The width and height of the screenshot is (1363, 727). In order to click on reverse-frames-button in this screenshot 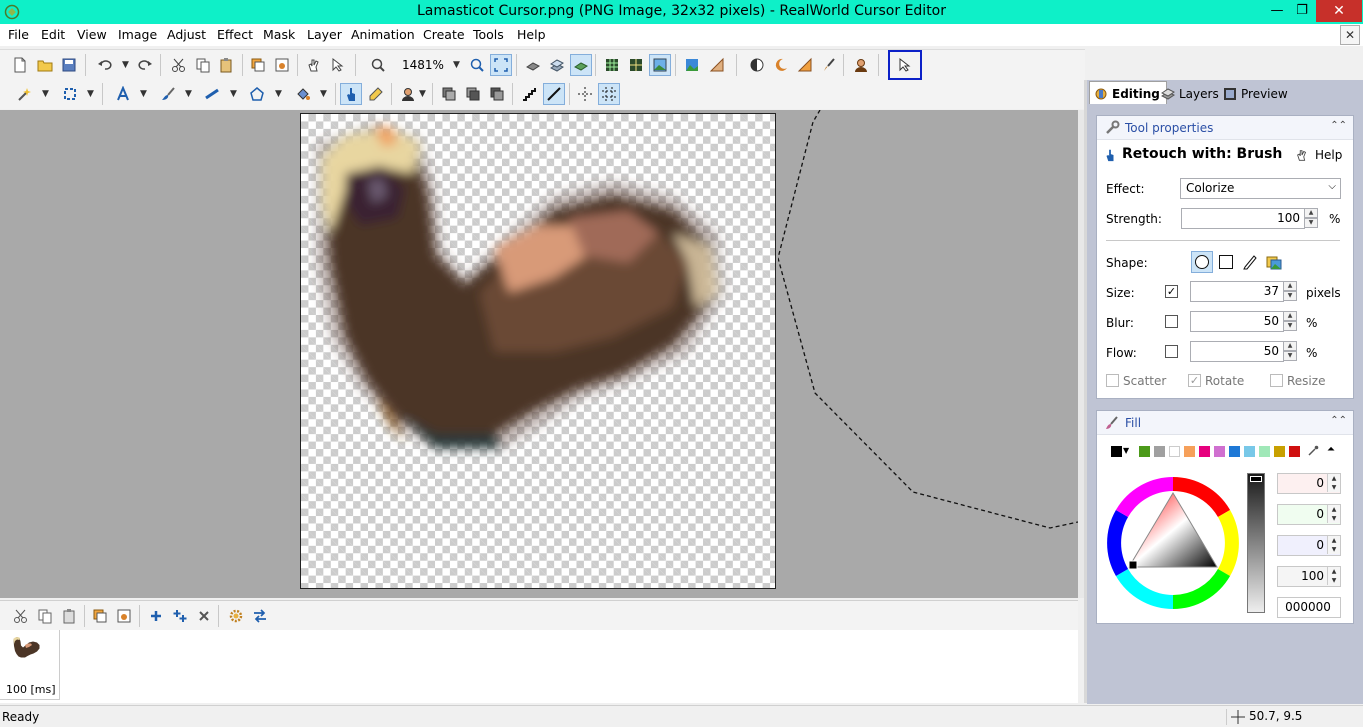, I will do `click(260, 616)`.